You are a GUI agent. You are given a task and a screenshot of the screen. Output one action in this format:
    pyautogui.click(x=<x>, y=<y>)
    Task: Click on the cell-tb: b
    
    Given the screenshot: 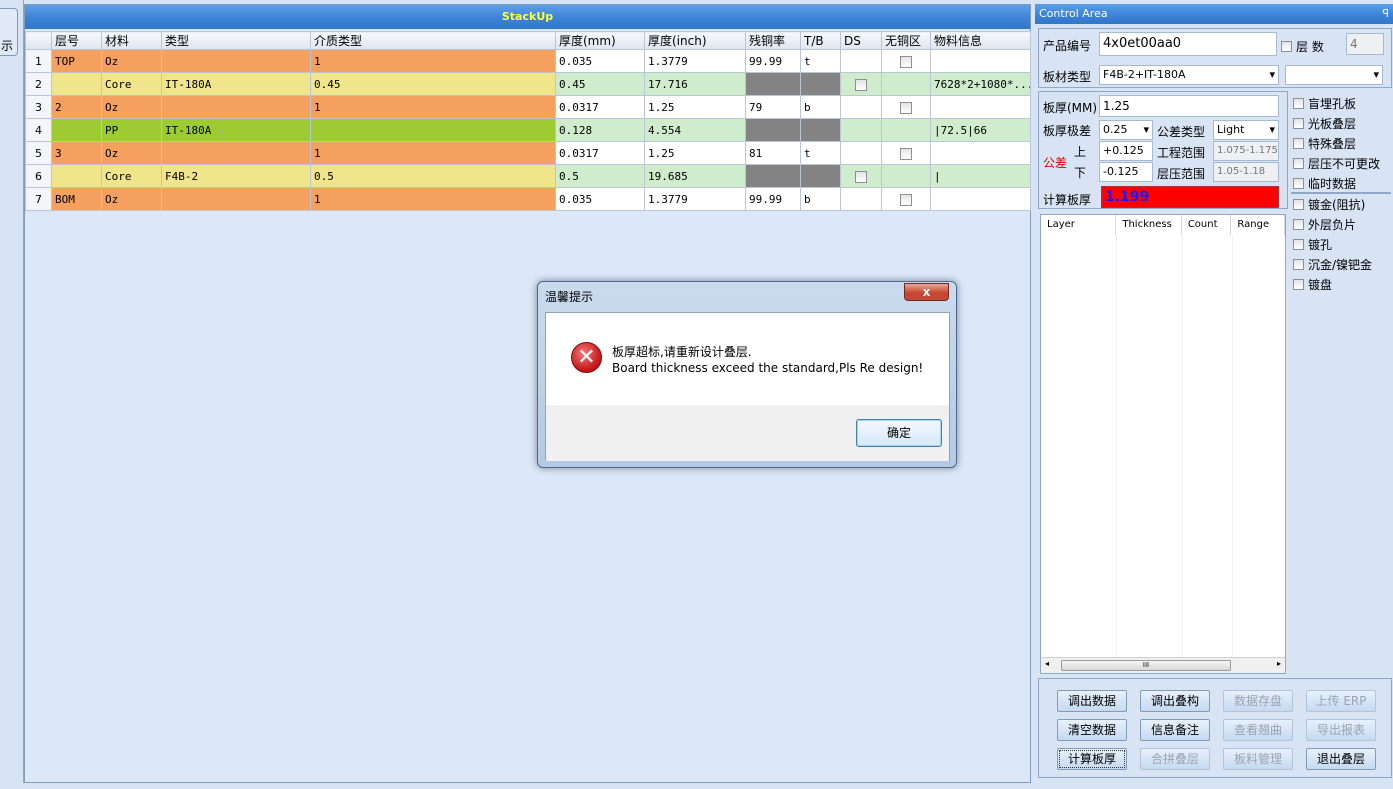 What is the action you would take?
    pyautogui.click(x=820, y=107)
    